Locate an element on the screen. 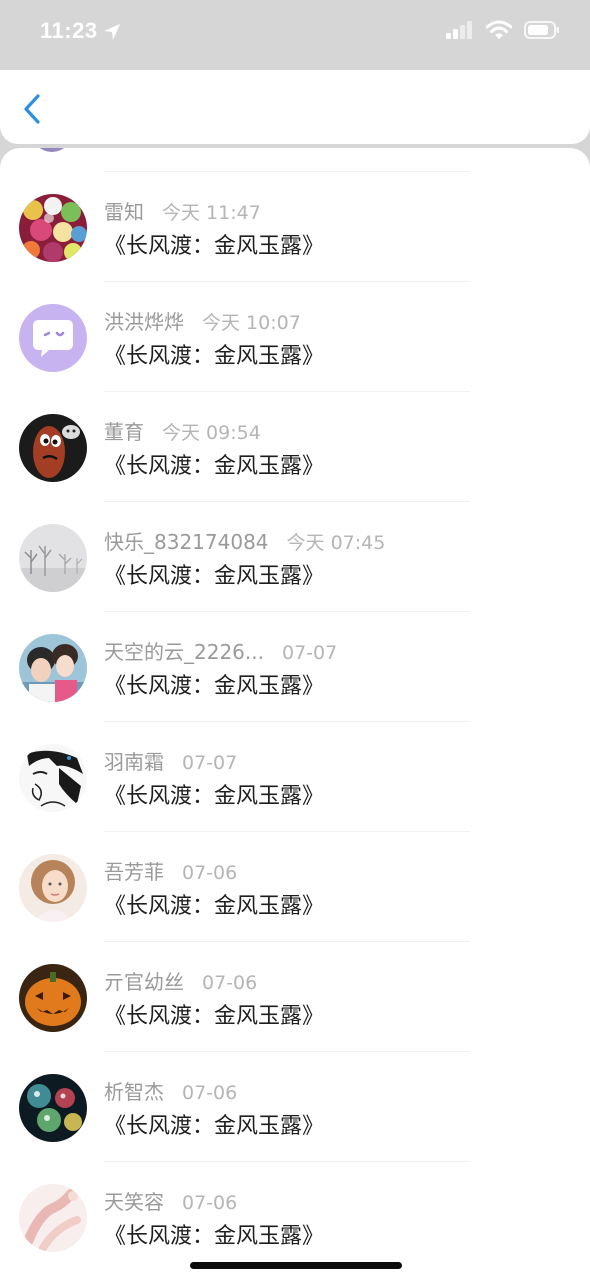 The image size is (590, 1280). pumpkin-avatar-icon is located at coordinates (53, 998).